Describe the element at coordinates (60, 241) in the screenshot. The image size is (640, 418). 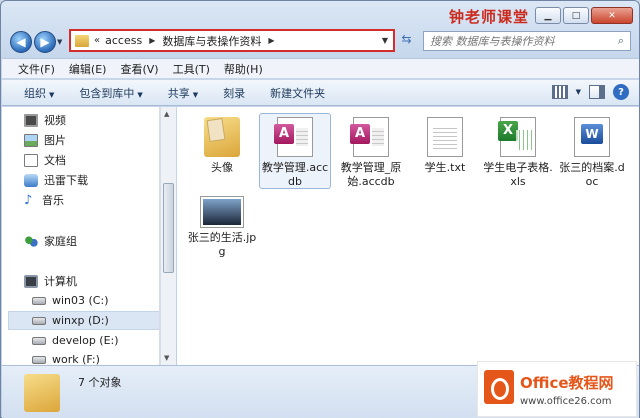
I see `nav-item-label: 家庭组` at that location.